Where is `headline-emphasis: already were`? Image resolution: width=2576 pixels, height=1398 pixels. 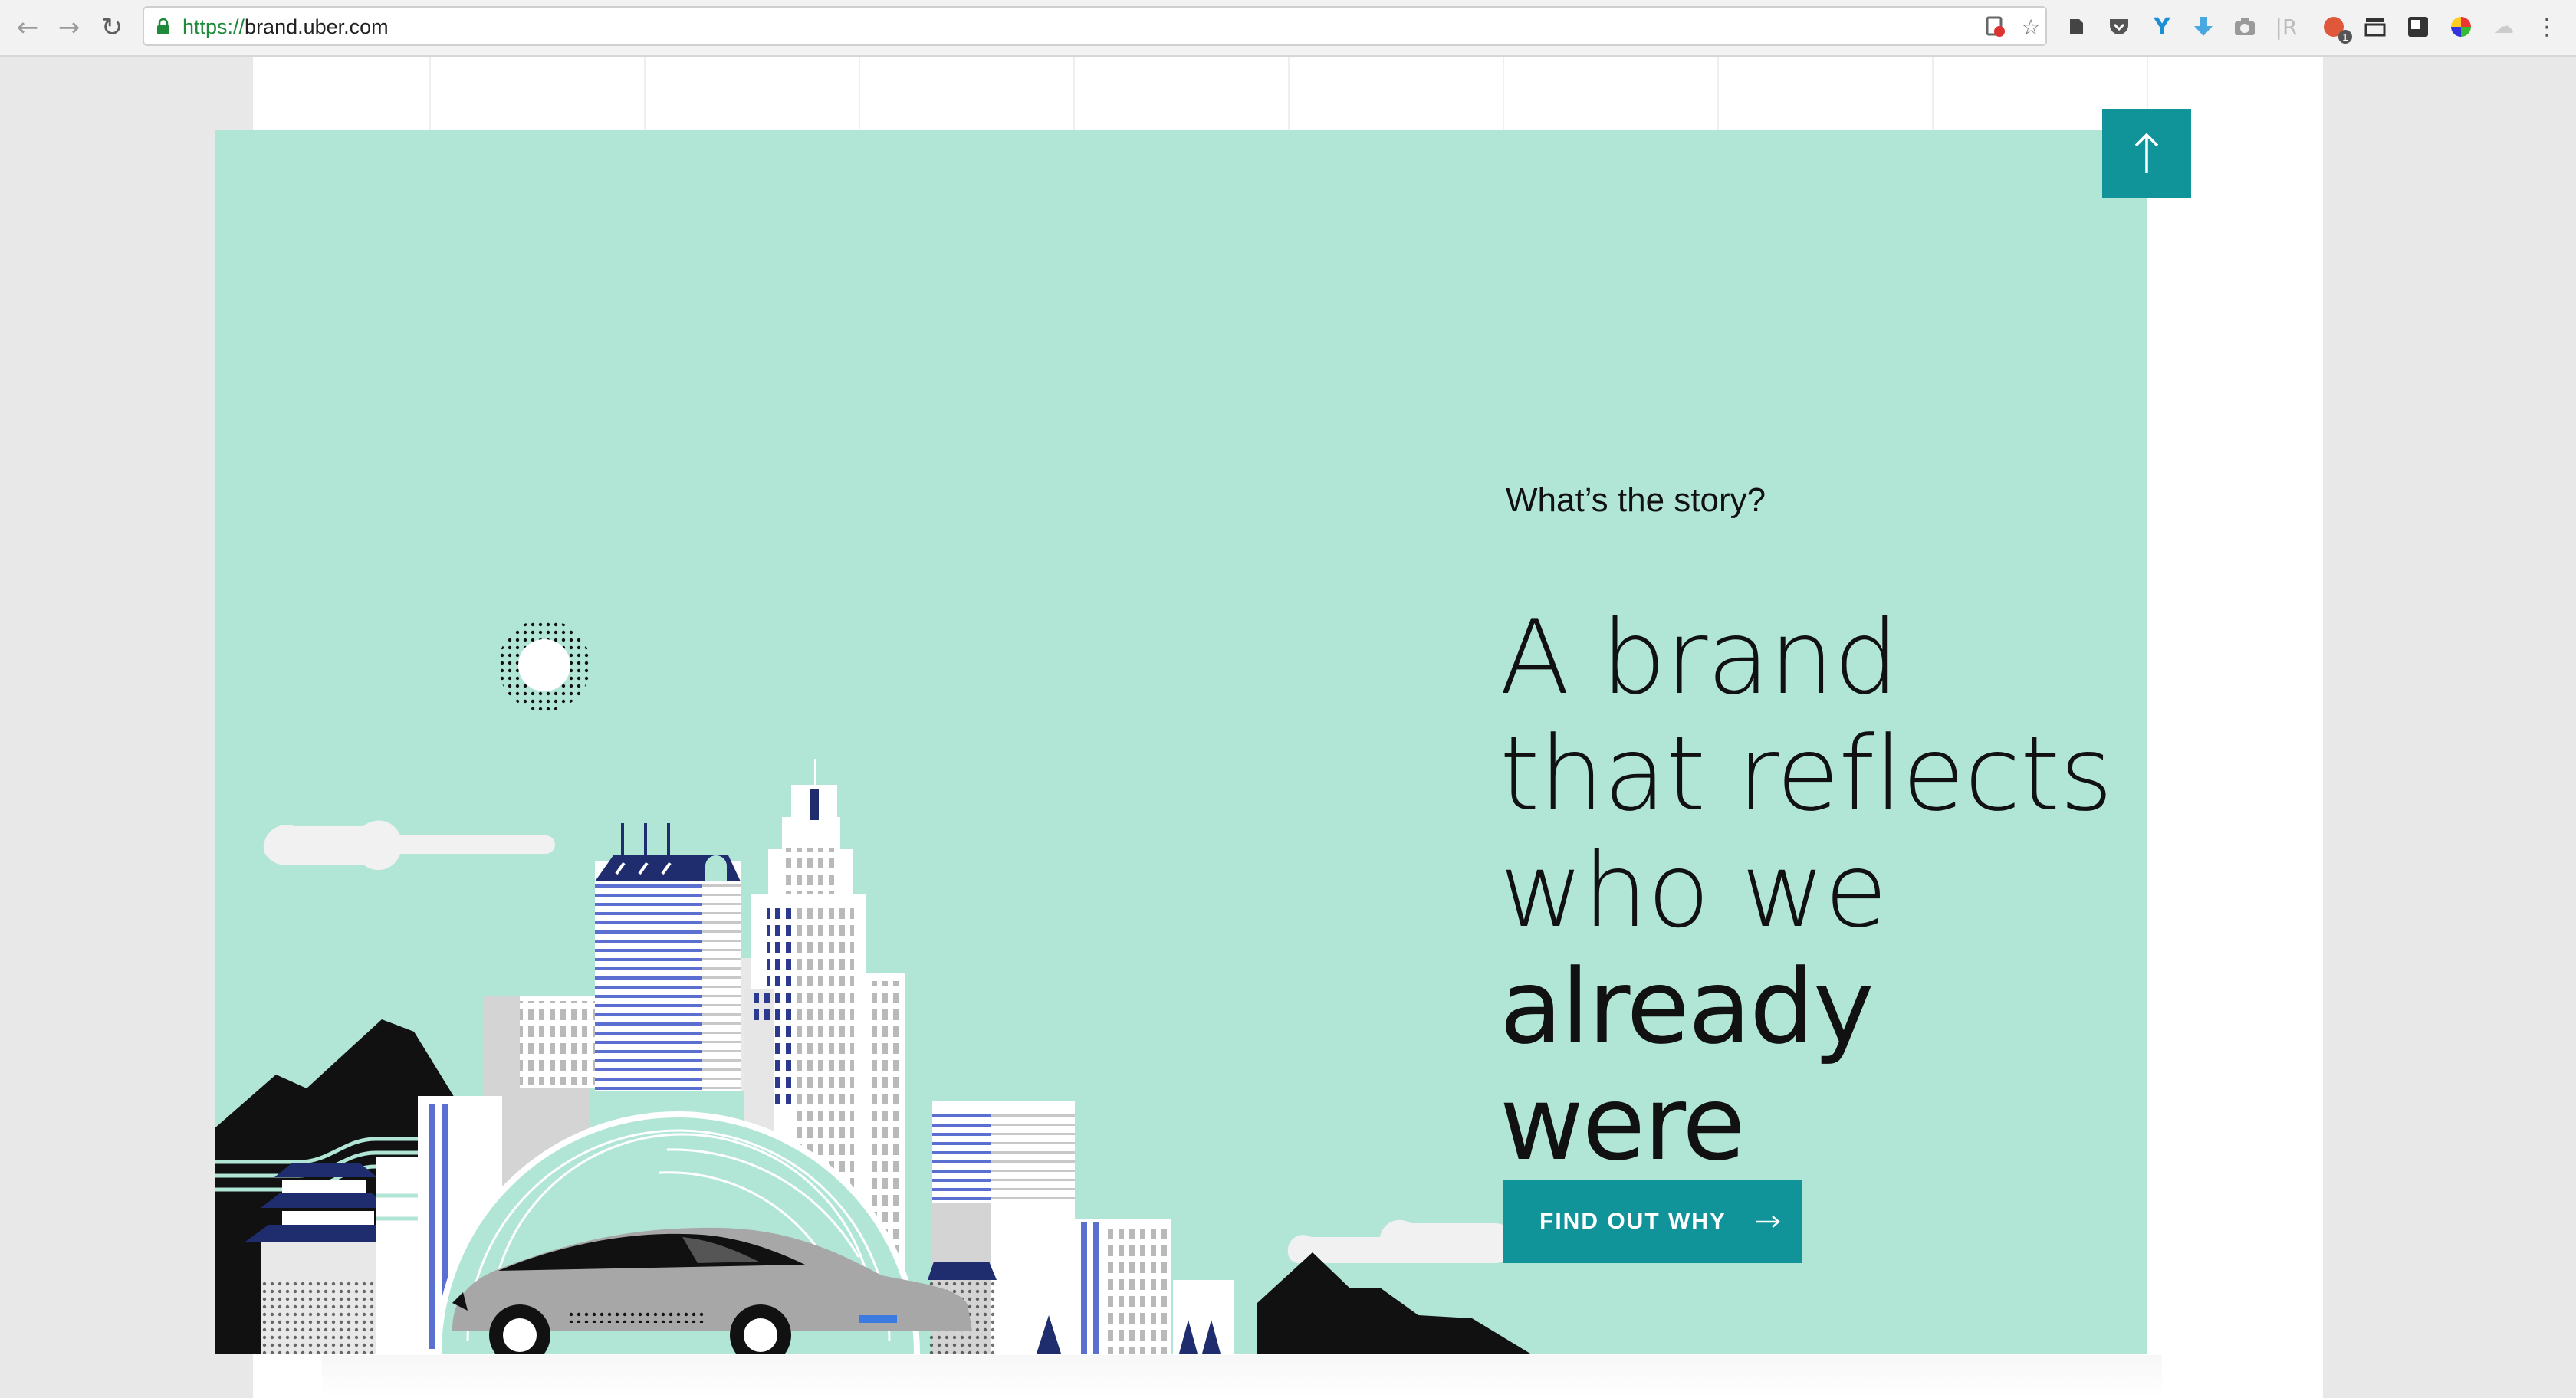
headline-emphasis: already were is located at coordinates (1687, 1065).